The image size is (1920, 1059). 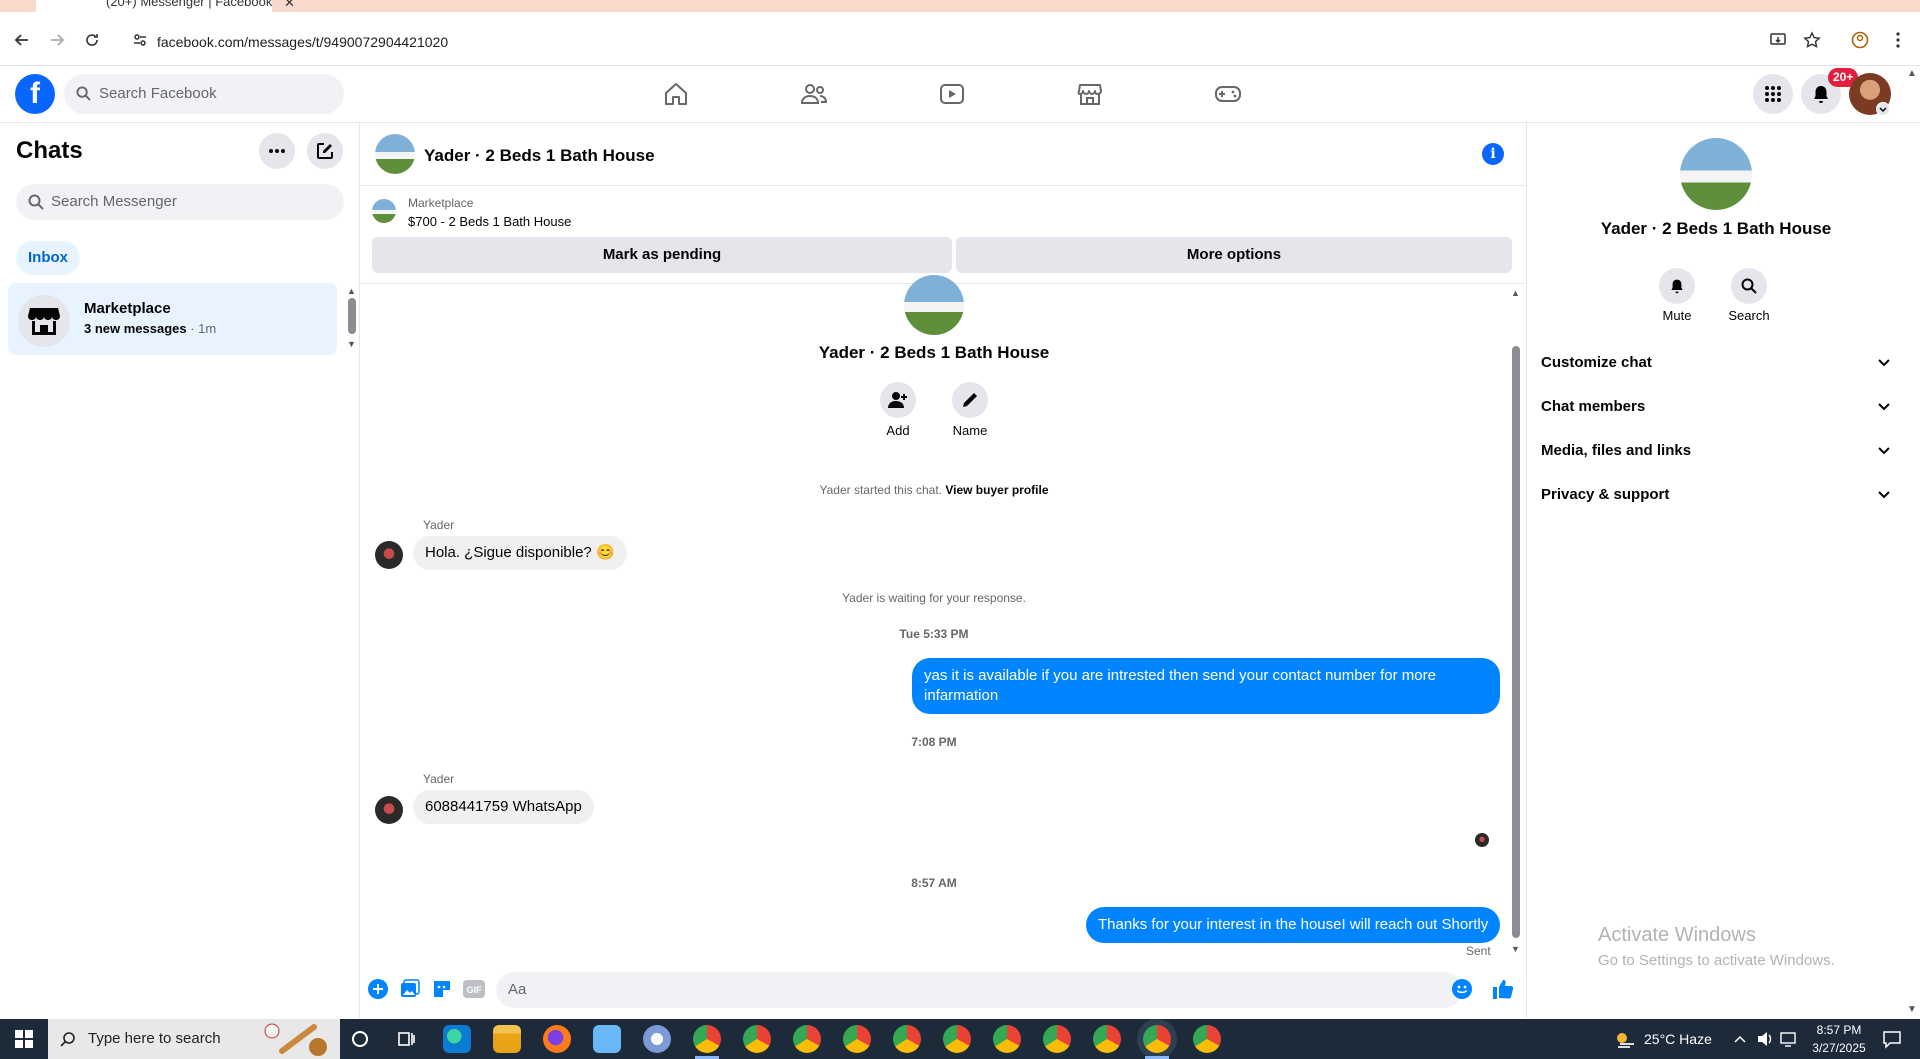 What do you see at coordinates (1884, 451) in the screenshot?
I see `chevron-down-icon` at bounding box center [1884, 451].